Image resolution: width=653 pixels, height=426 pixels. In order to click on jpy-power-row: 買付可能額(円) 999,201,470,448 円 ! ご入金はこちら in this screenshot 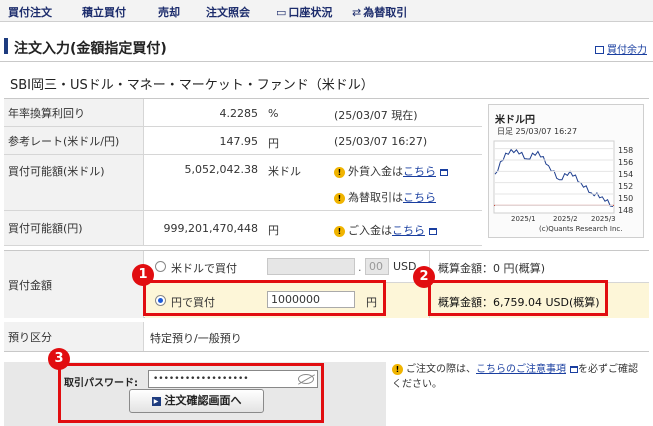, I will do `click(243, 228)`.